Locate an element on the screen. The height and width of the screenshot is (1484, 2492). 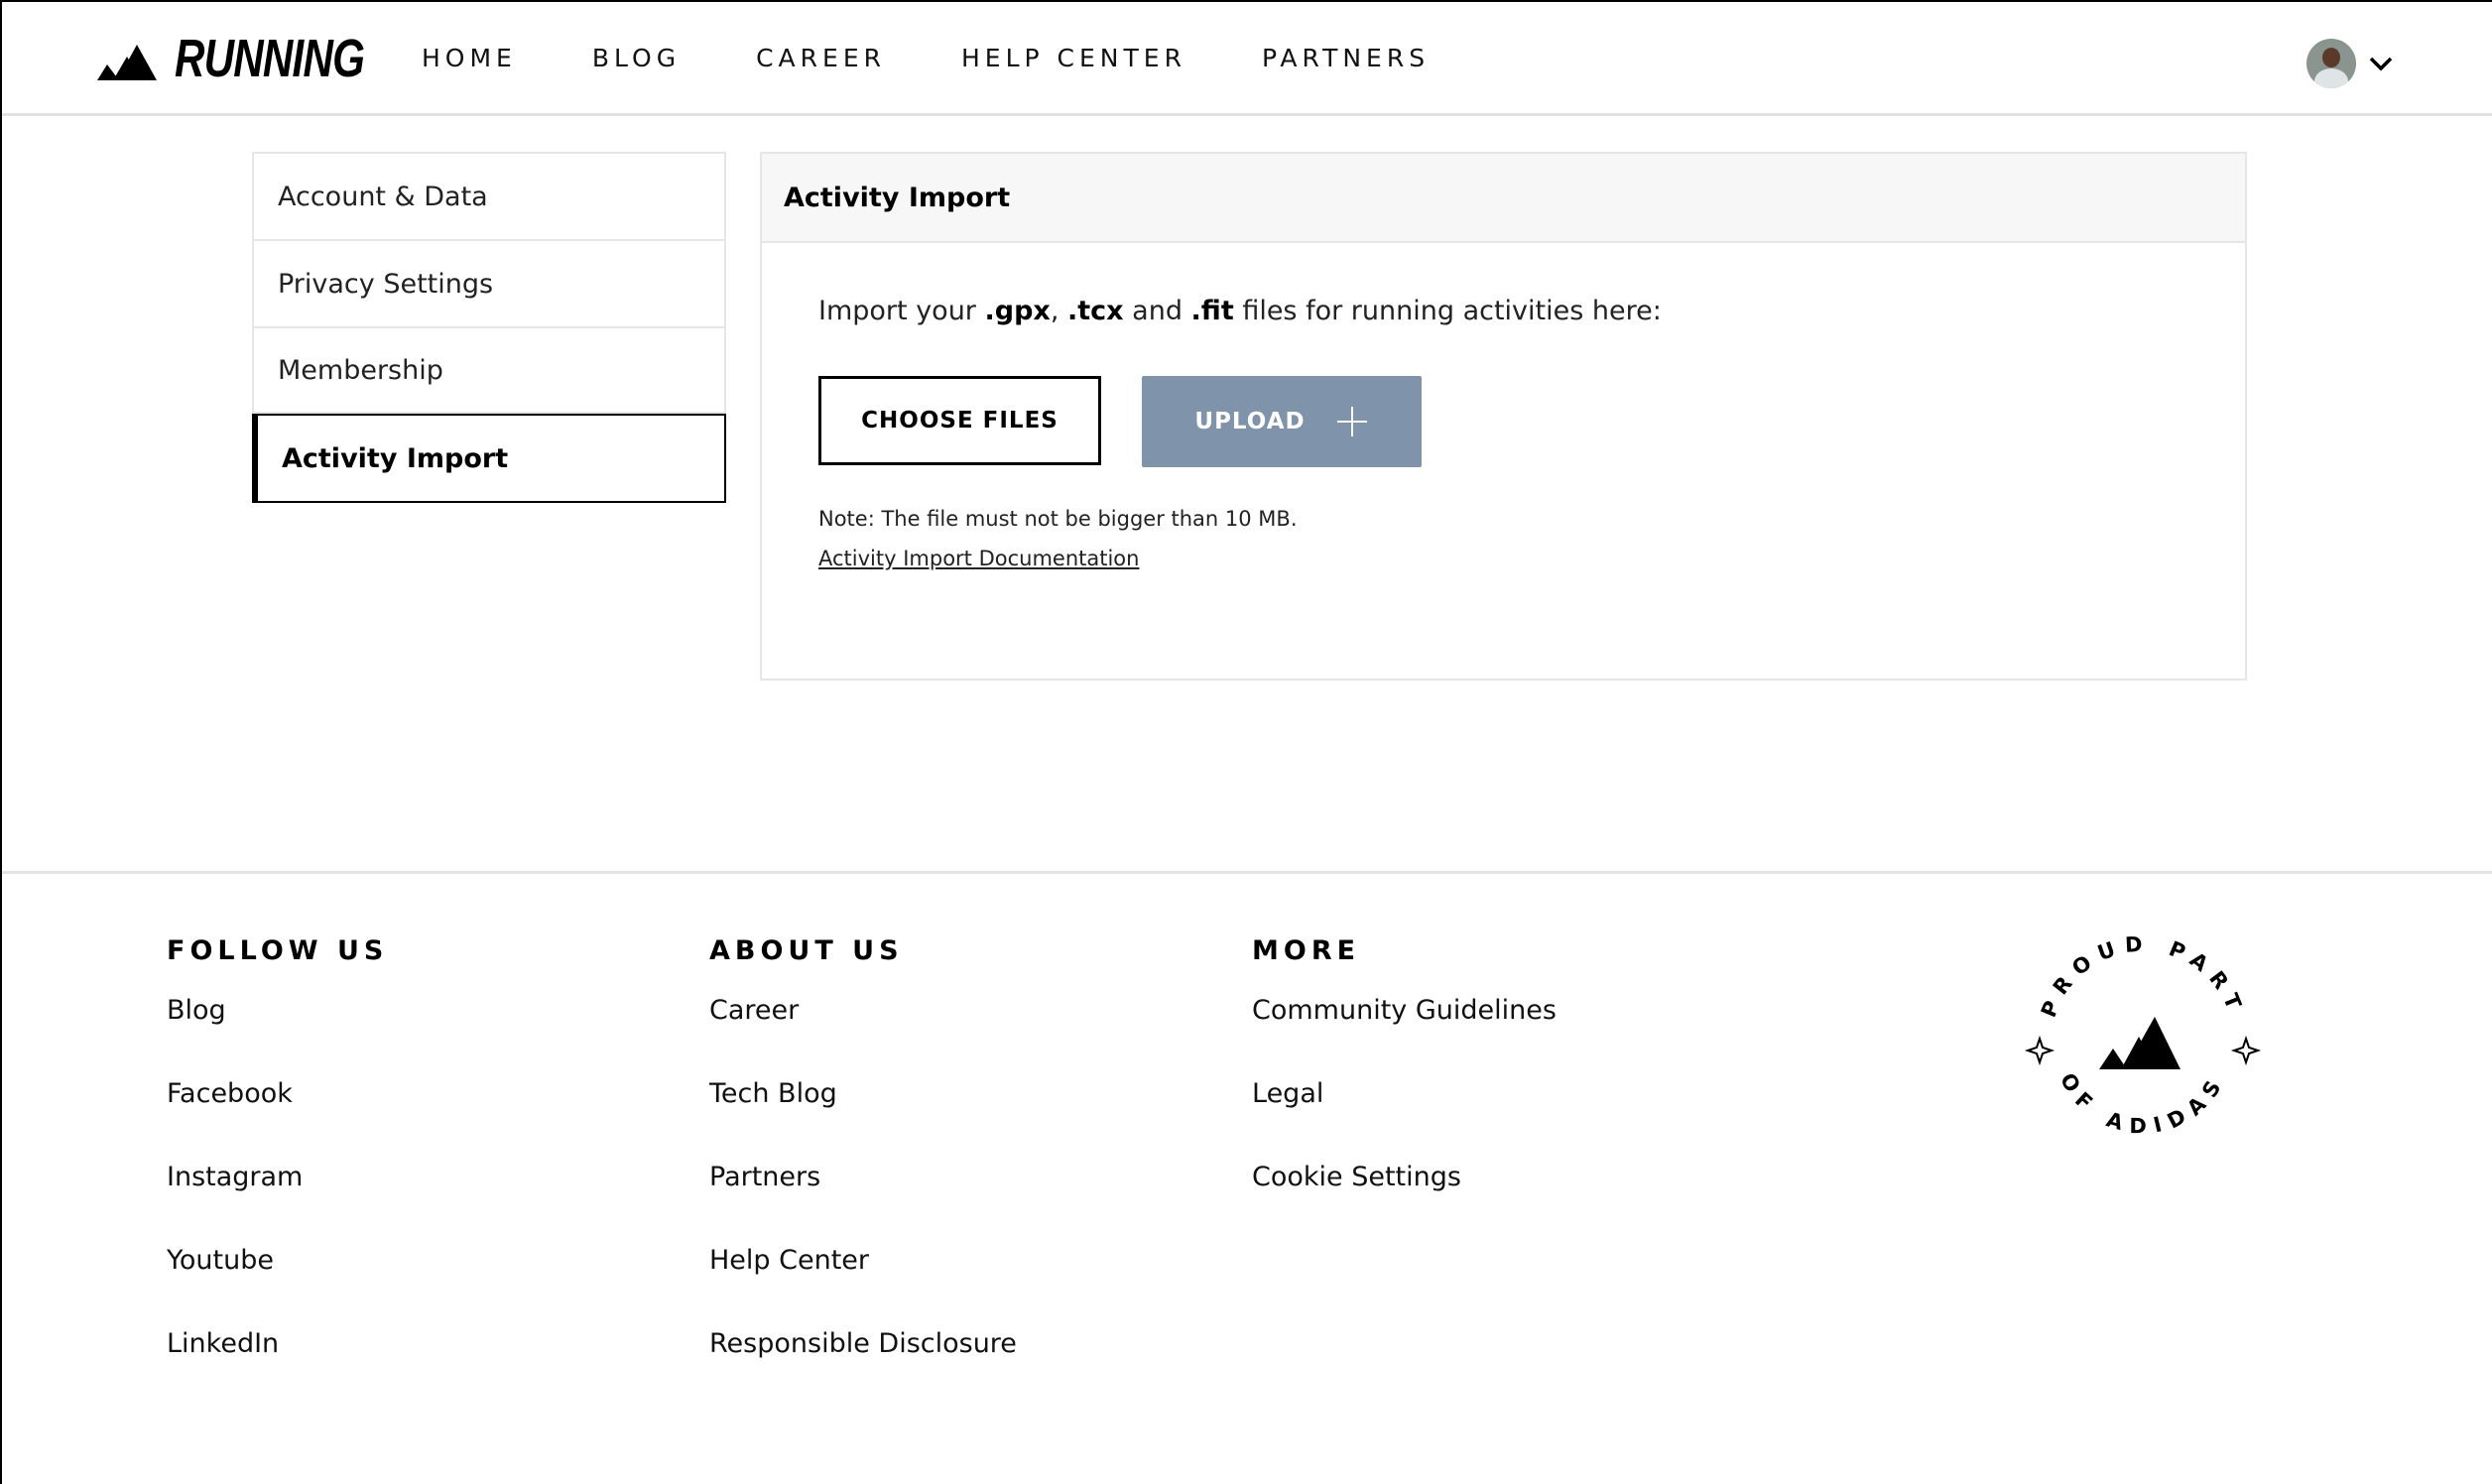
sidebar-item-label: Activity Import is located at coordinates (395, 458).